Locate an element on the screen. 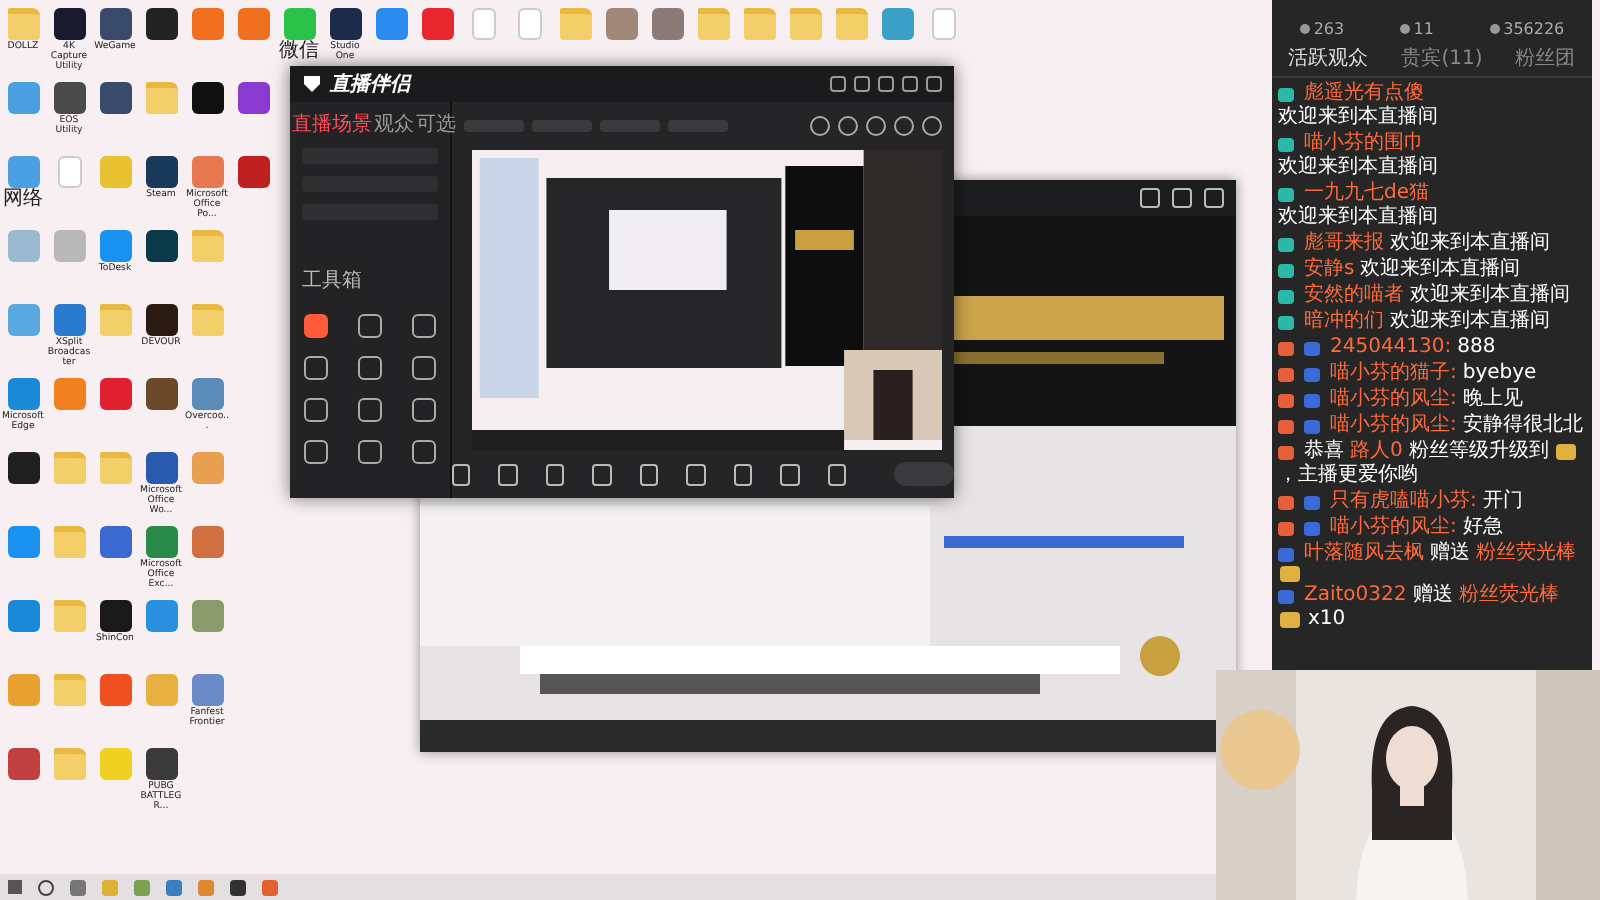 Image resolution: width=1600 pixels, height=900 pixels. tab: 观众 is located at coordinates (394, 124).